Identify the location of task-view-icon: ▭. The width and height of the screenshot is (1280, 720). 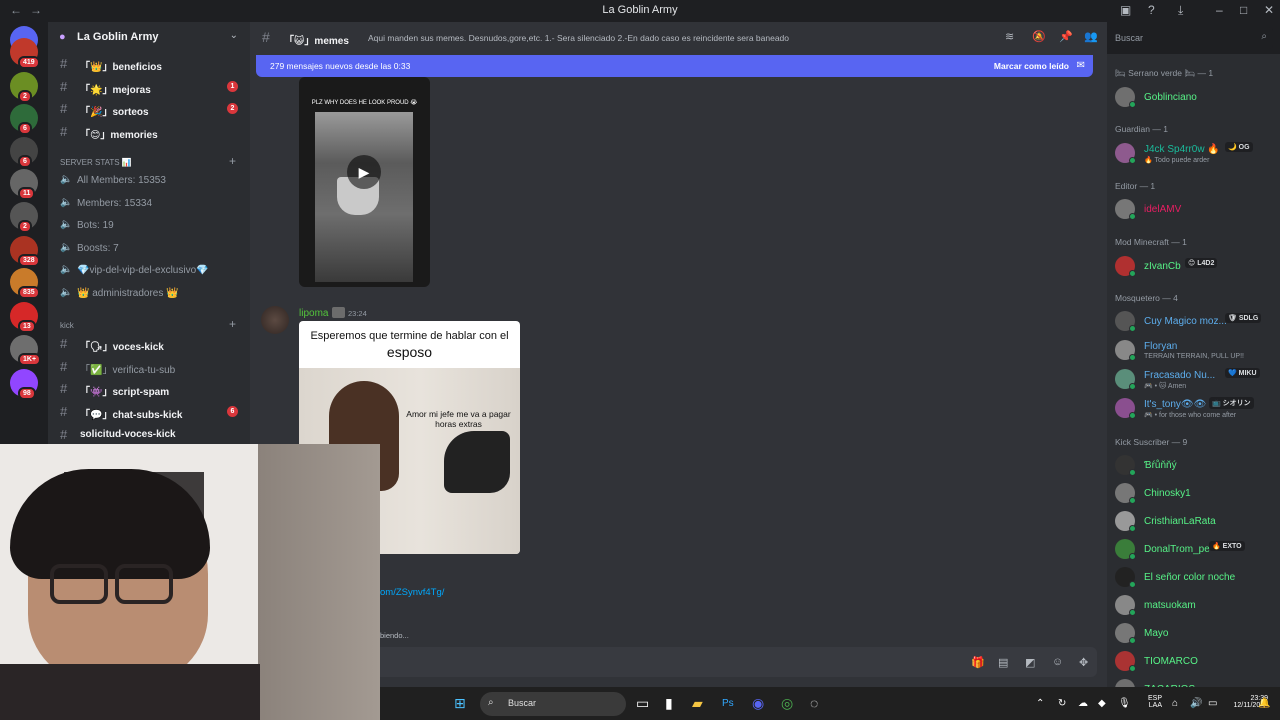
(642, 703).